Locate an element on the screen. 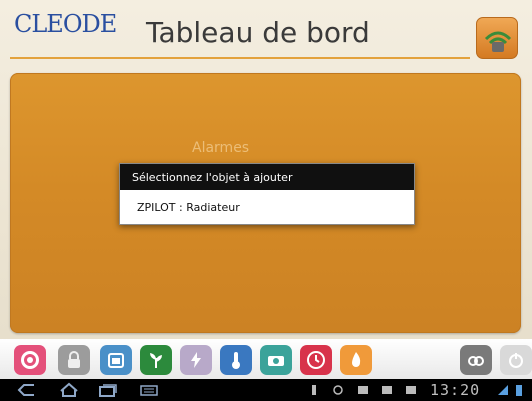 The image size is (532, 401). thermometer-button is located at coordinates (236, 360).